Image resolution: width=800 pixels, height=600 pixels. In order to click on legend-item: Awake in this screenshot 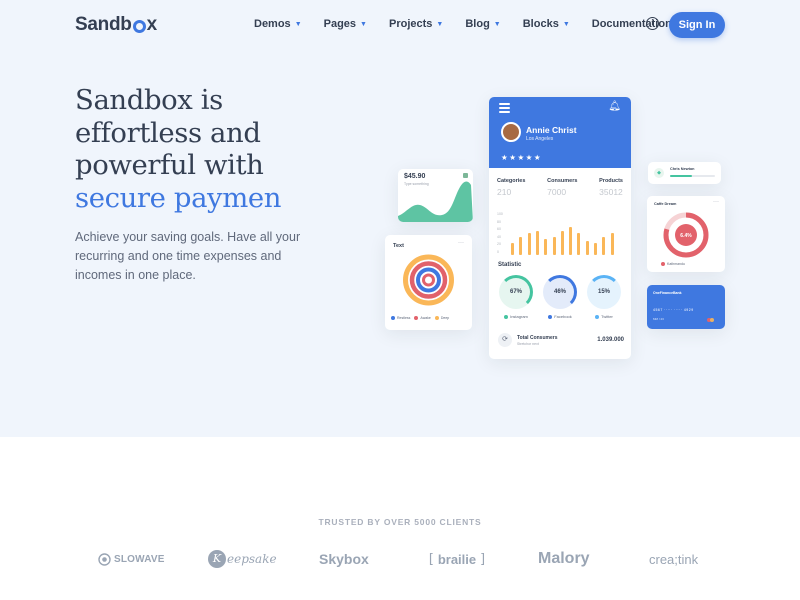, I will do `click(422, 318)`.